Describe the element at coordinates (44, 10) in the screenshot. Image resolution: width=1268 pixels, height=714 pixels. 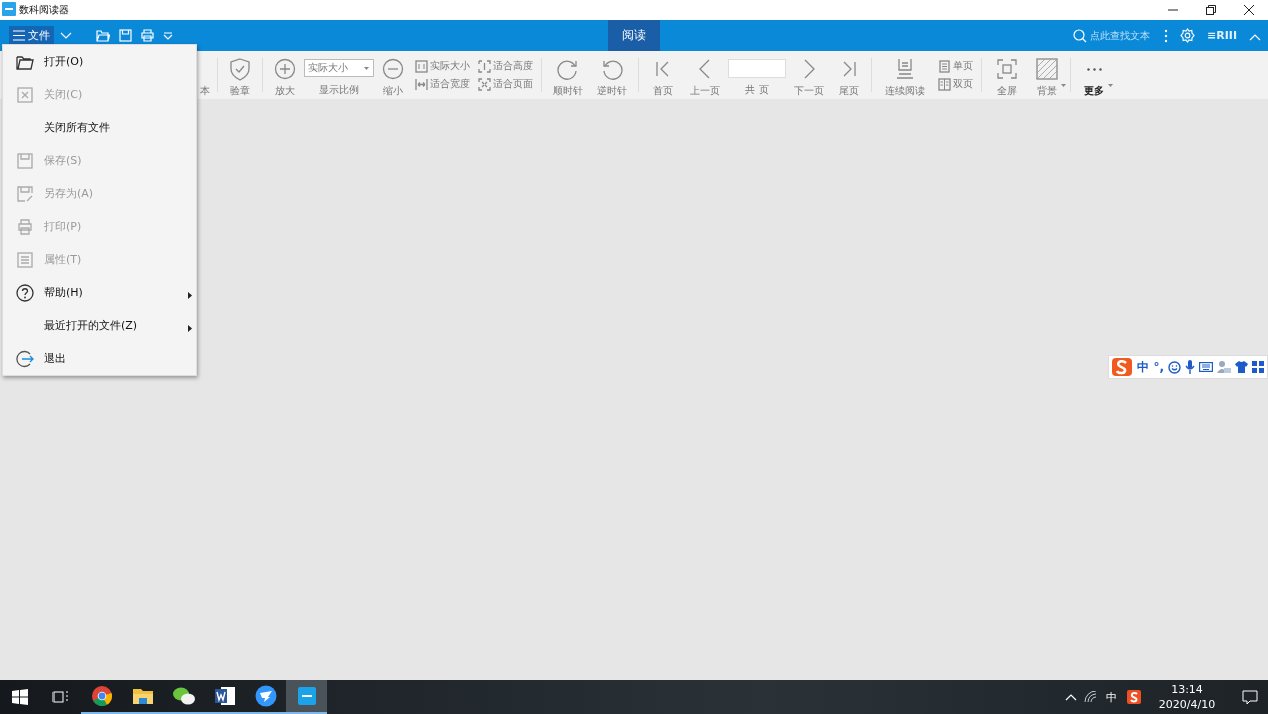
I see `window-title: 数科阅读器` at that location.